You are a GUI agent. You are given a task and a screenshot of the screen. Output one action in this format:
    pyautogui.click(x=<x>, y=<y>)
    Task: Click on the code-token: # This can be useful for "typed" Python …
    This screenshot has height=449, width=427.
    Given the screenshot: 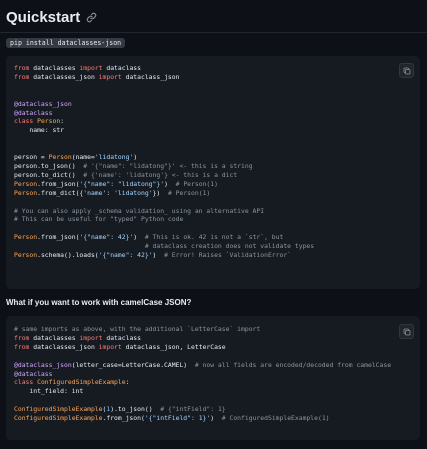 What is the action you would take?
    pyautogui.click(x=99, y=219)
    